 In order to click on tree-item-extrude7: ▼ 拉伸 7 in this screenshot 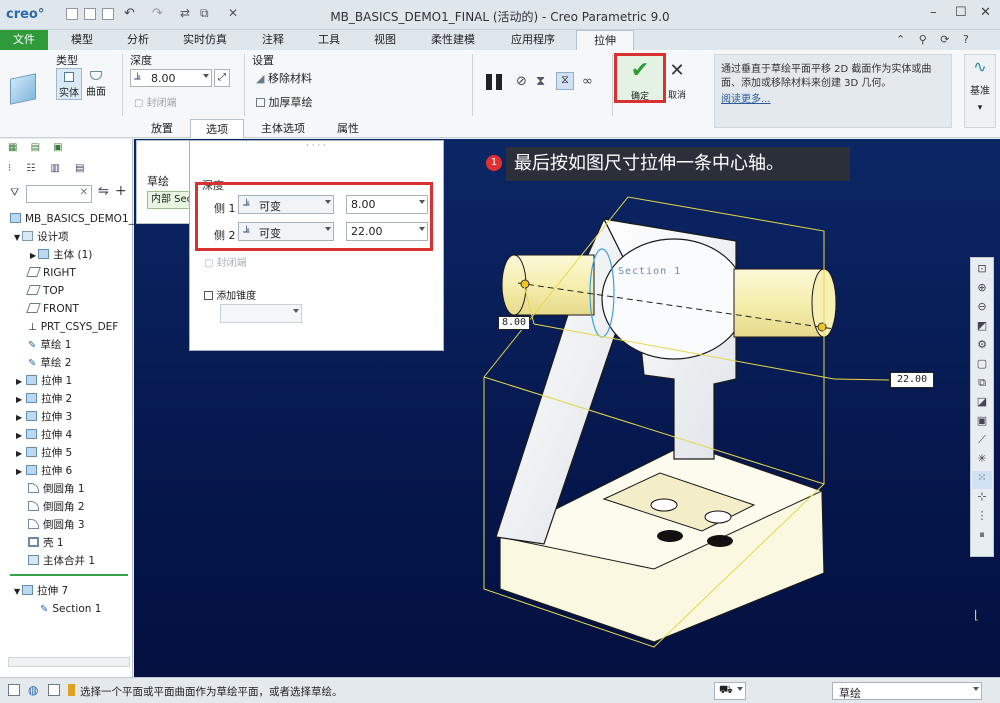, I will do `click(80, 591)`.